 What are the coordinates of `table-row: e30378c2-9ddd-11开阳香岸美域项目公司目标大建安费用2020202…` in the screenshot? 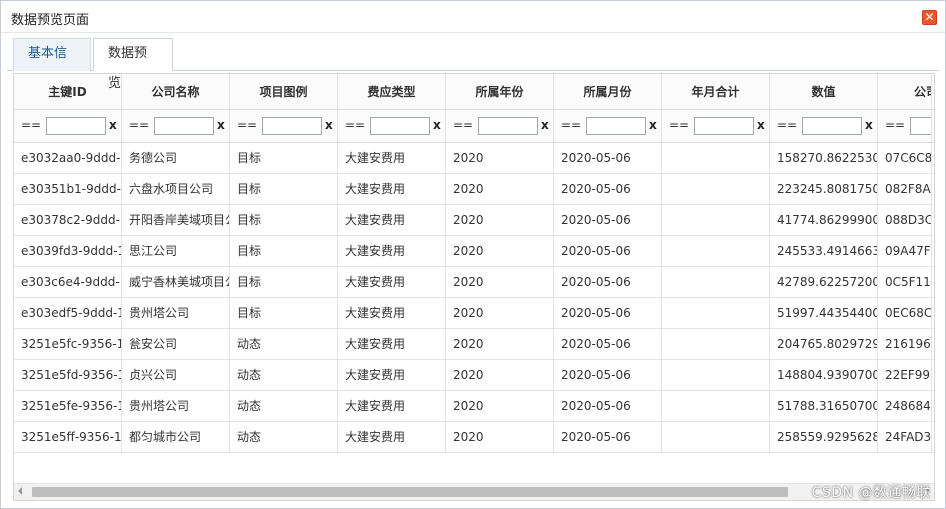 It's located at (474, 220).